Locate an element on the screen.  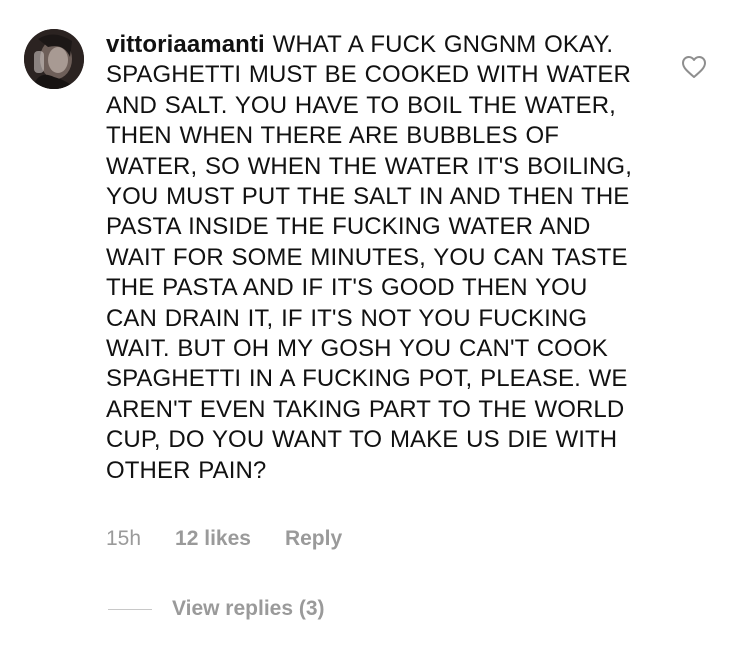
avatar is located at coordinates (54, 59).